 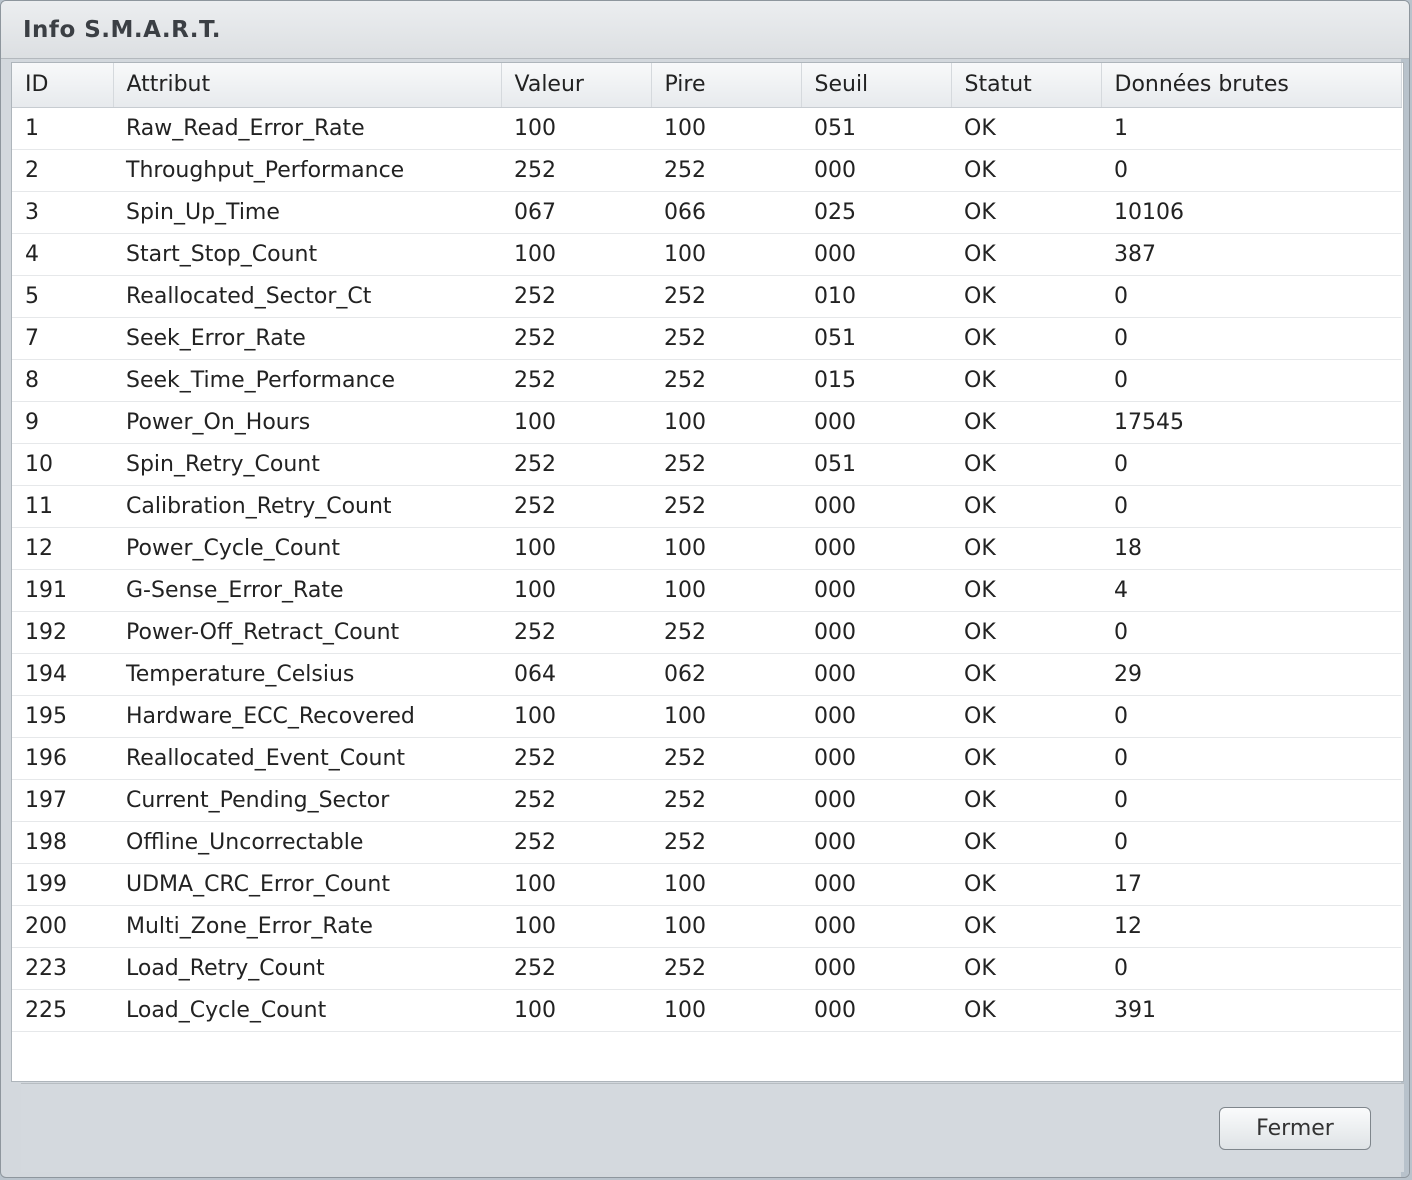 What do you see at coordinates (307, 968) in the screenshot?
I see `cell-attribute: Load_Retry_Count` at bounding box center [307, 968].